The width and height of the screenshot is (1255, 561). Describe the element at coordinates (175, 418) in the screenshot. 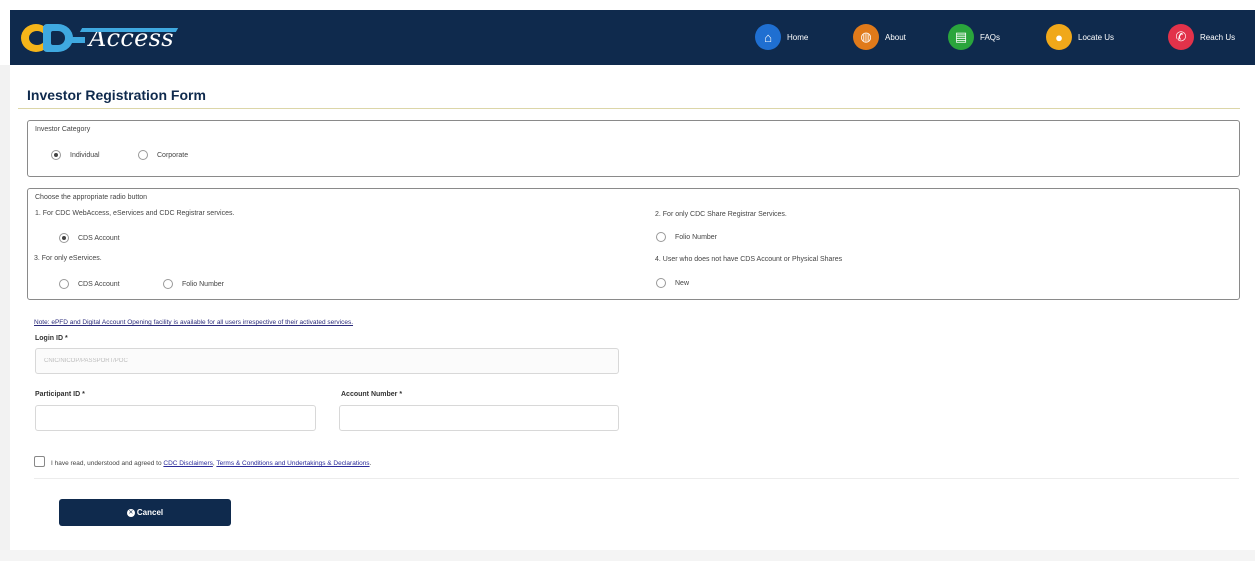

I see `participant-id-input` at that location.